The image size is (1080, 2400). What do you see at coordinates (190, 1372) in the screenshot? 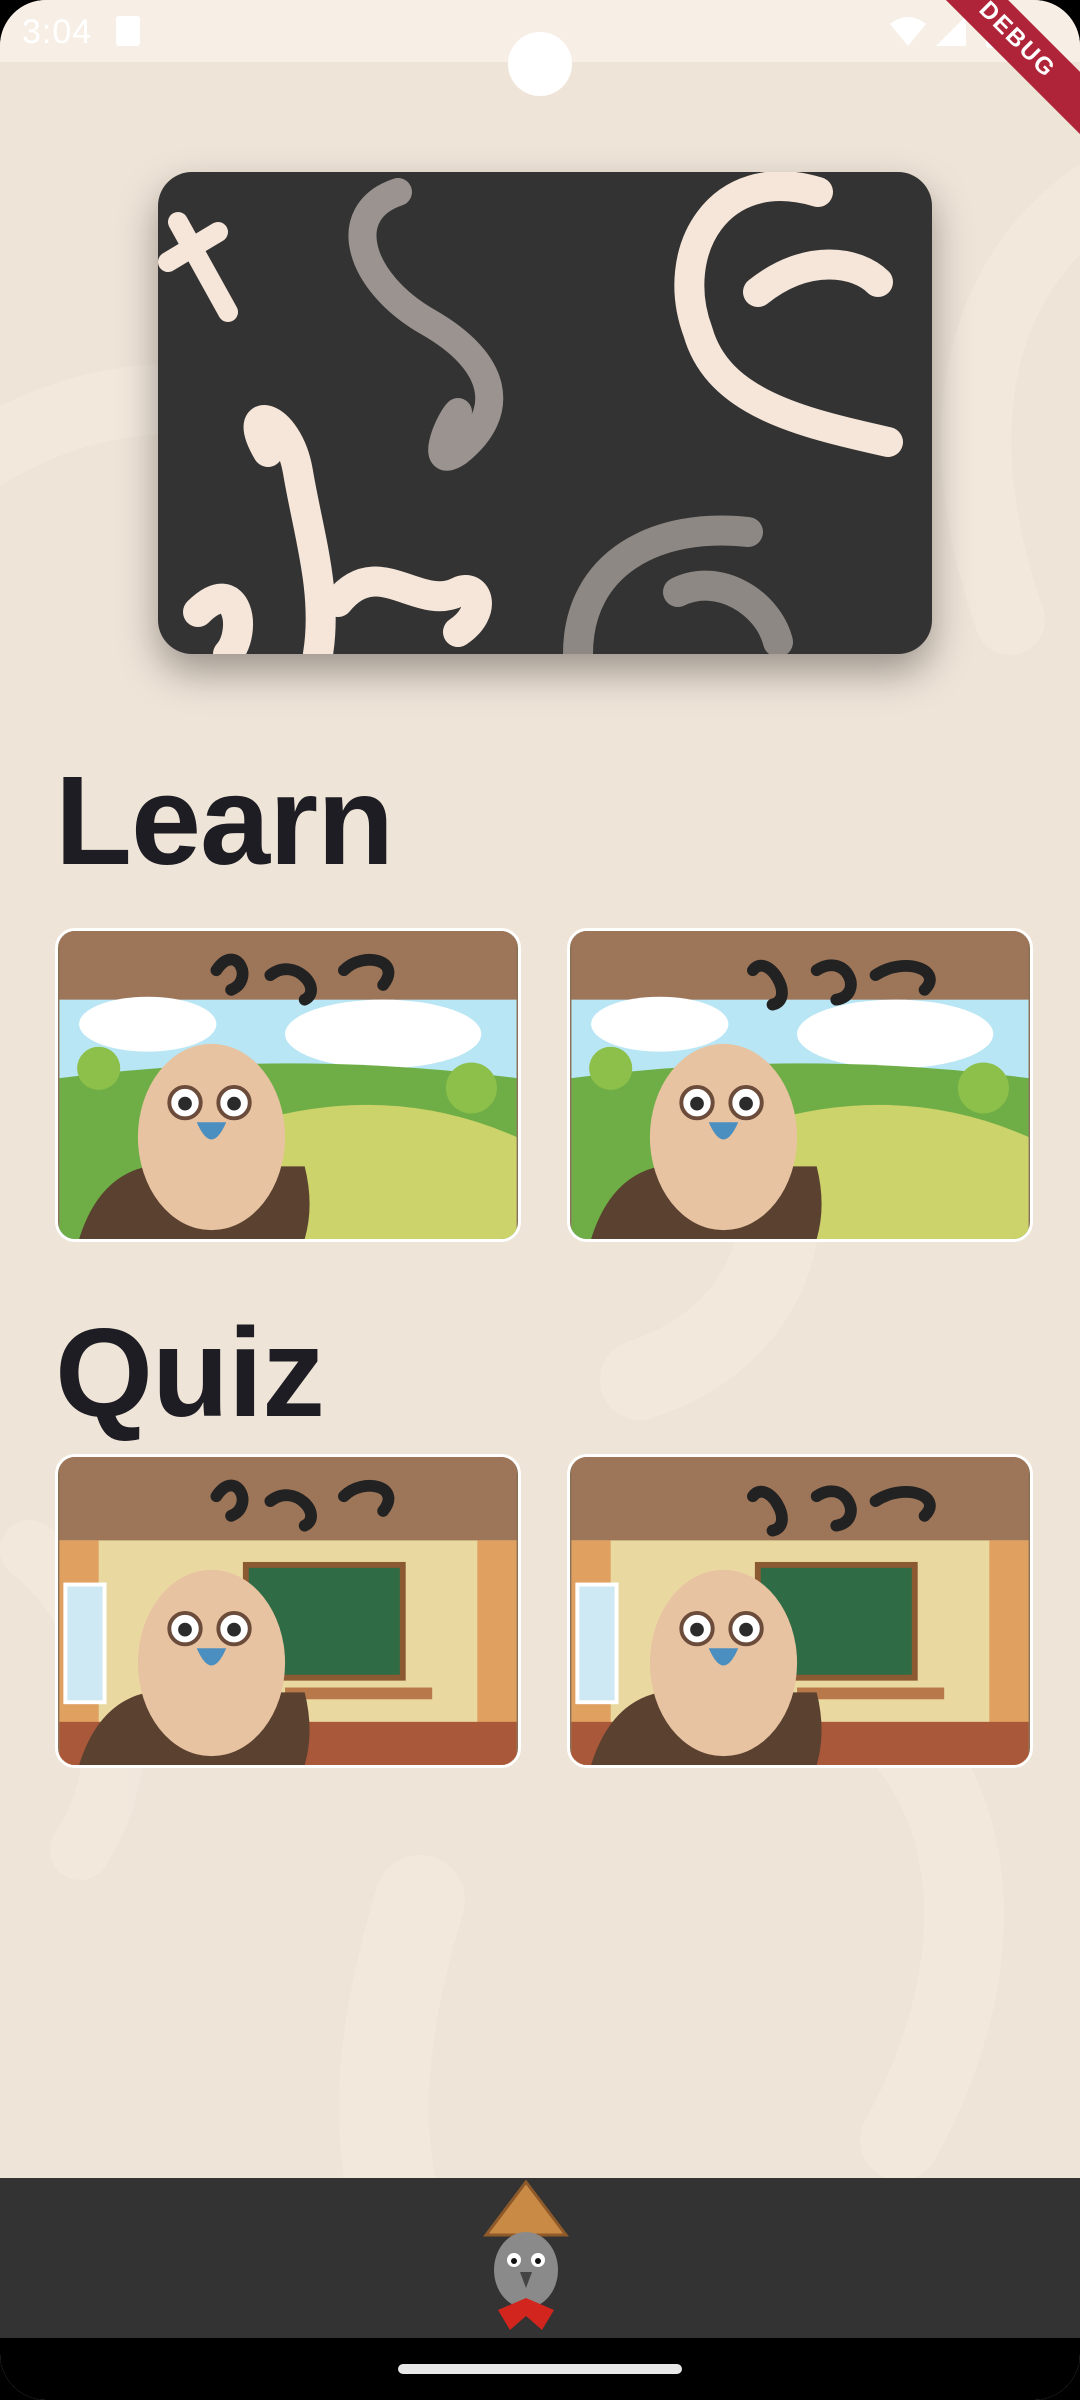
I see `quiz-section-title: Quiz` at bounding box center [190, 1372].